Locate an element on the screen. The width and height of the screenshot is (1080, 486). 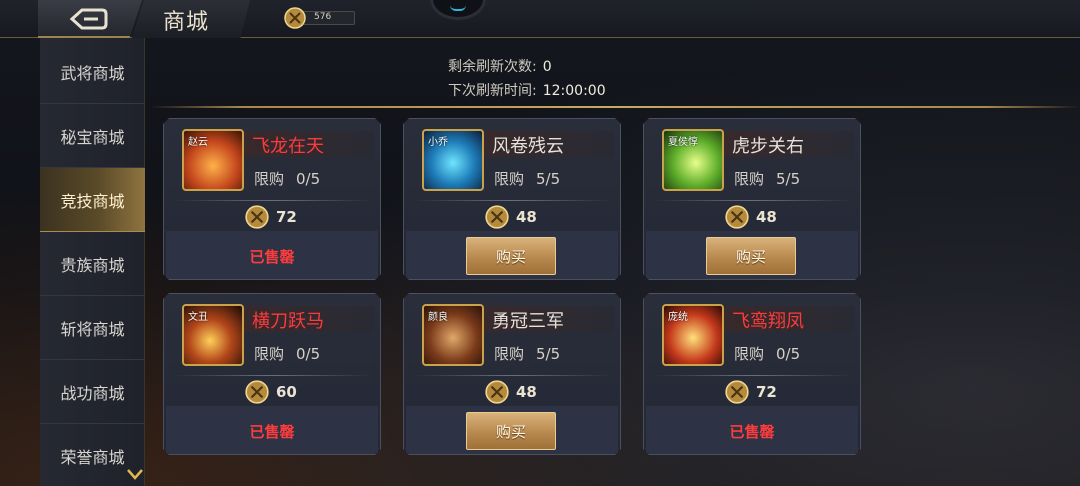
sidebar-item-general-shop: 武将商城 is located at coordinates (92, 72).